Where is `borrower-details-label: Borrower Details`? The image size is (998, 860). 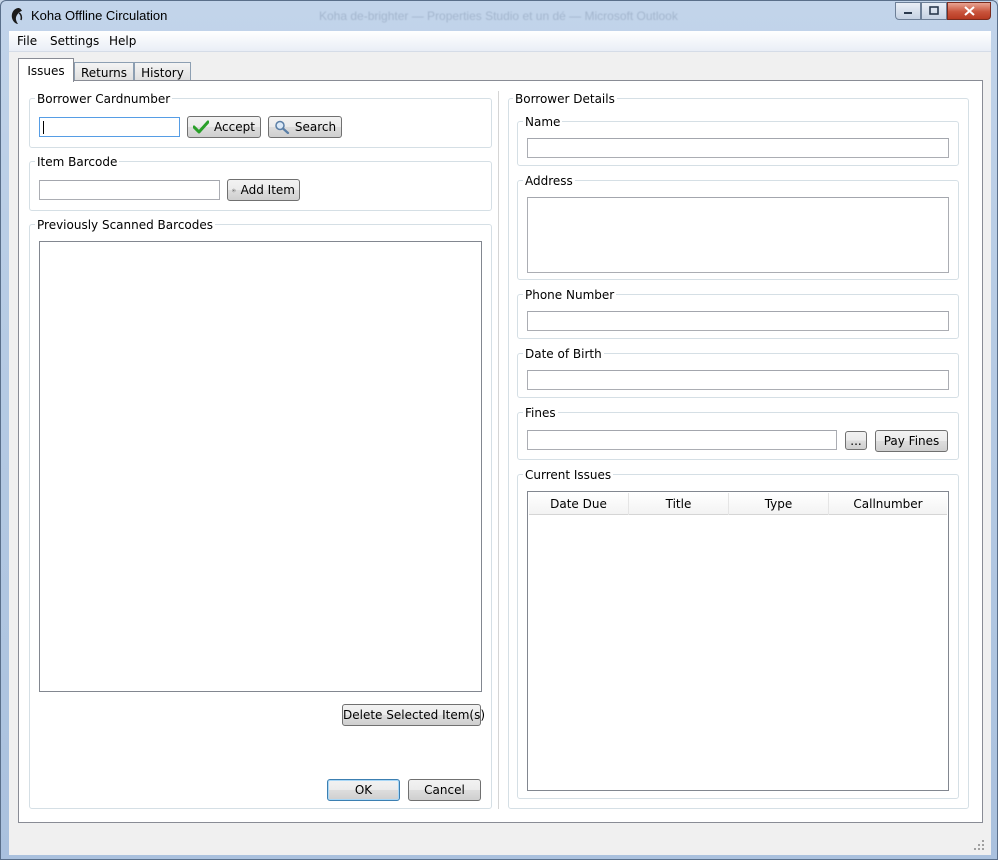 borrower-details-label: Borrower Details is located at coordinates (565, 99).